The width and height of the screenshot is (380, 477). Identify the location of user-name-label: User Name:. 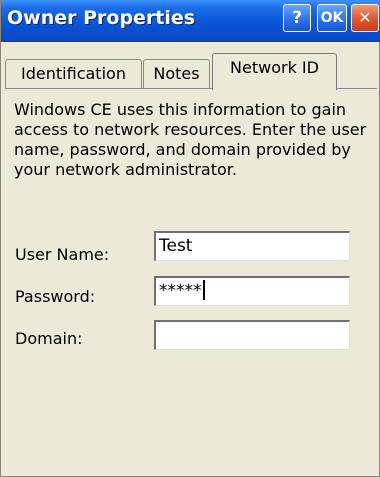
(62, 254).